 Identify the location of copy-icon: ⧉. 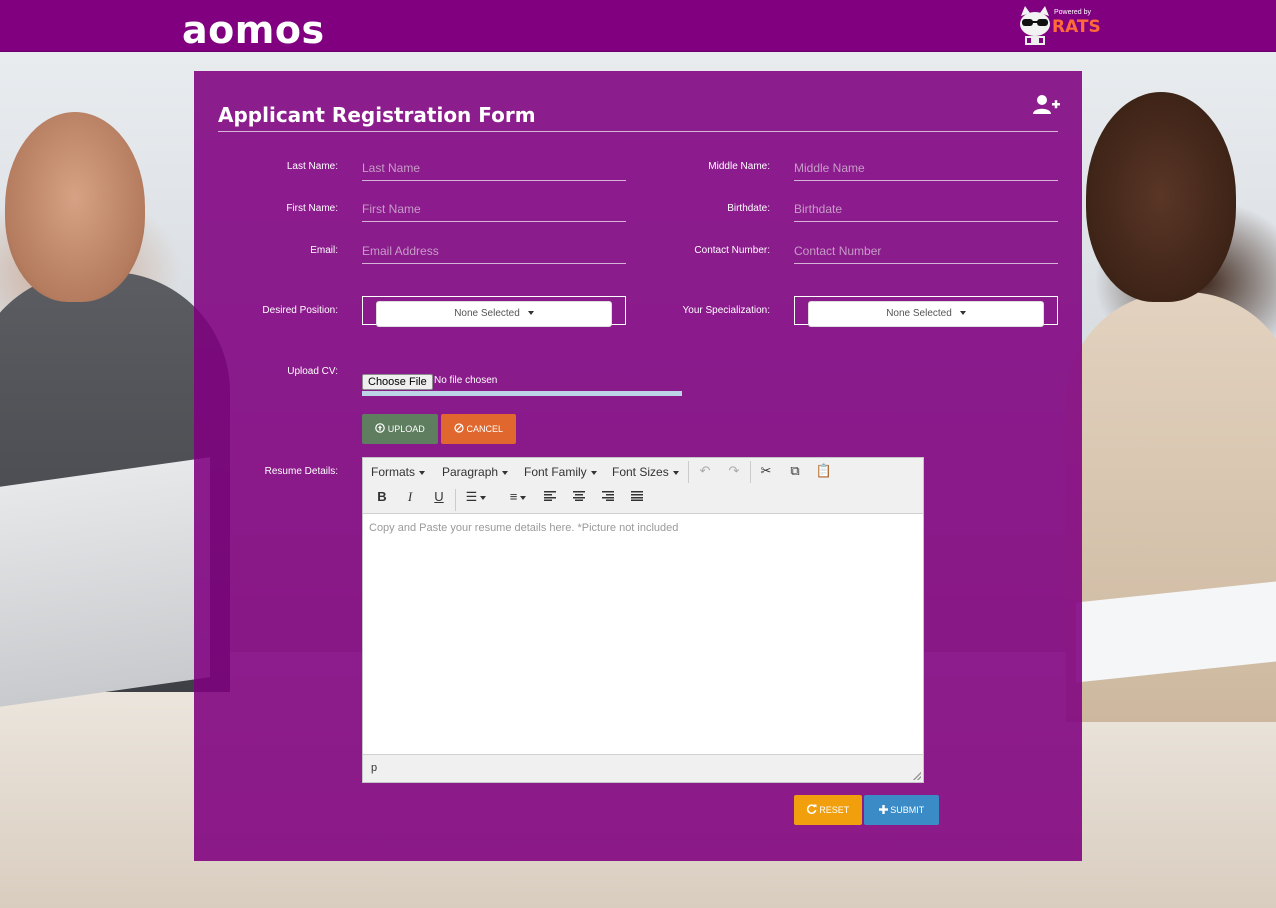
(795, 471).